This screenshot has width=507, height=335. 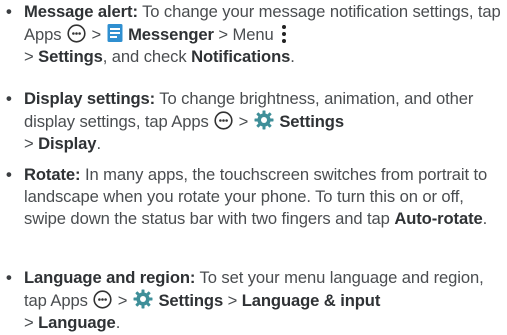 I want to click on menu-overflow-icon, so click(x=283, y=34).